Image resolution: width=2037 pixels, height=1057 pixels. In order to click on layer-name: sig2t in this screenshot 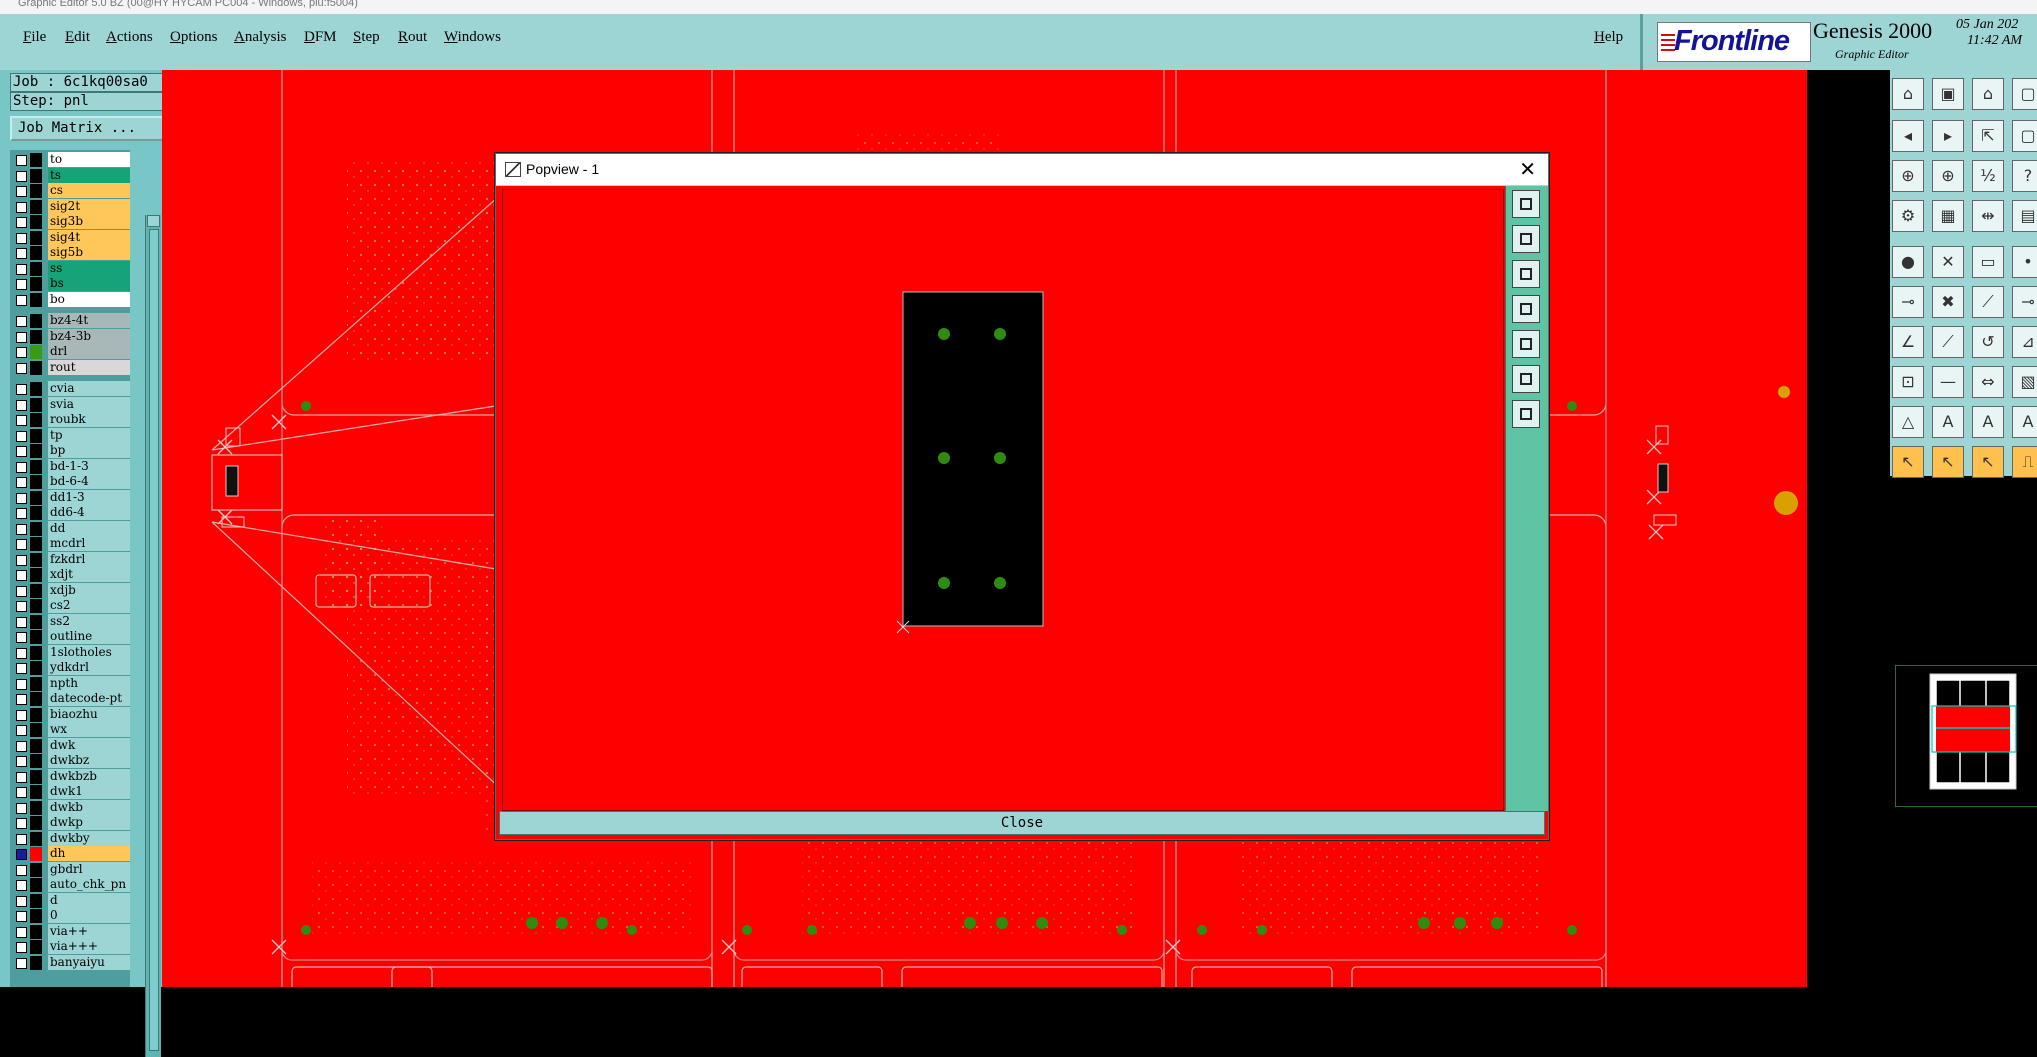, I will do `click(89, 206)`.